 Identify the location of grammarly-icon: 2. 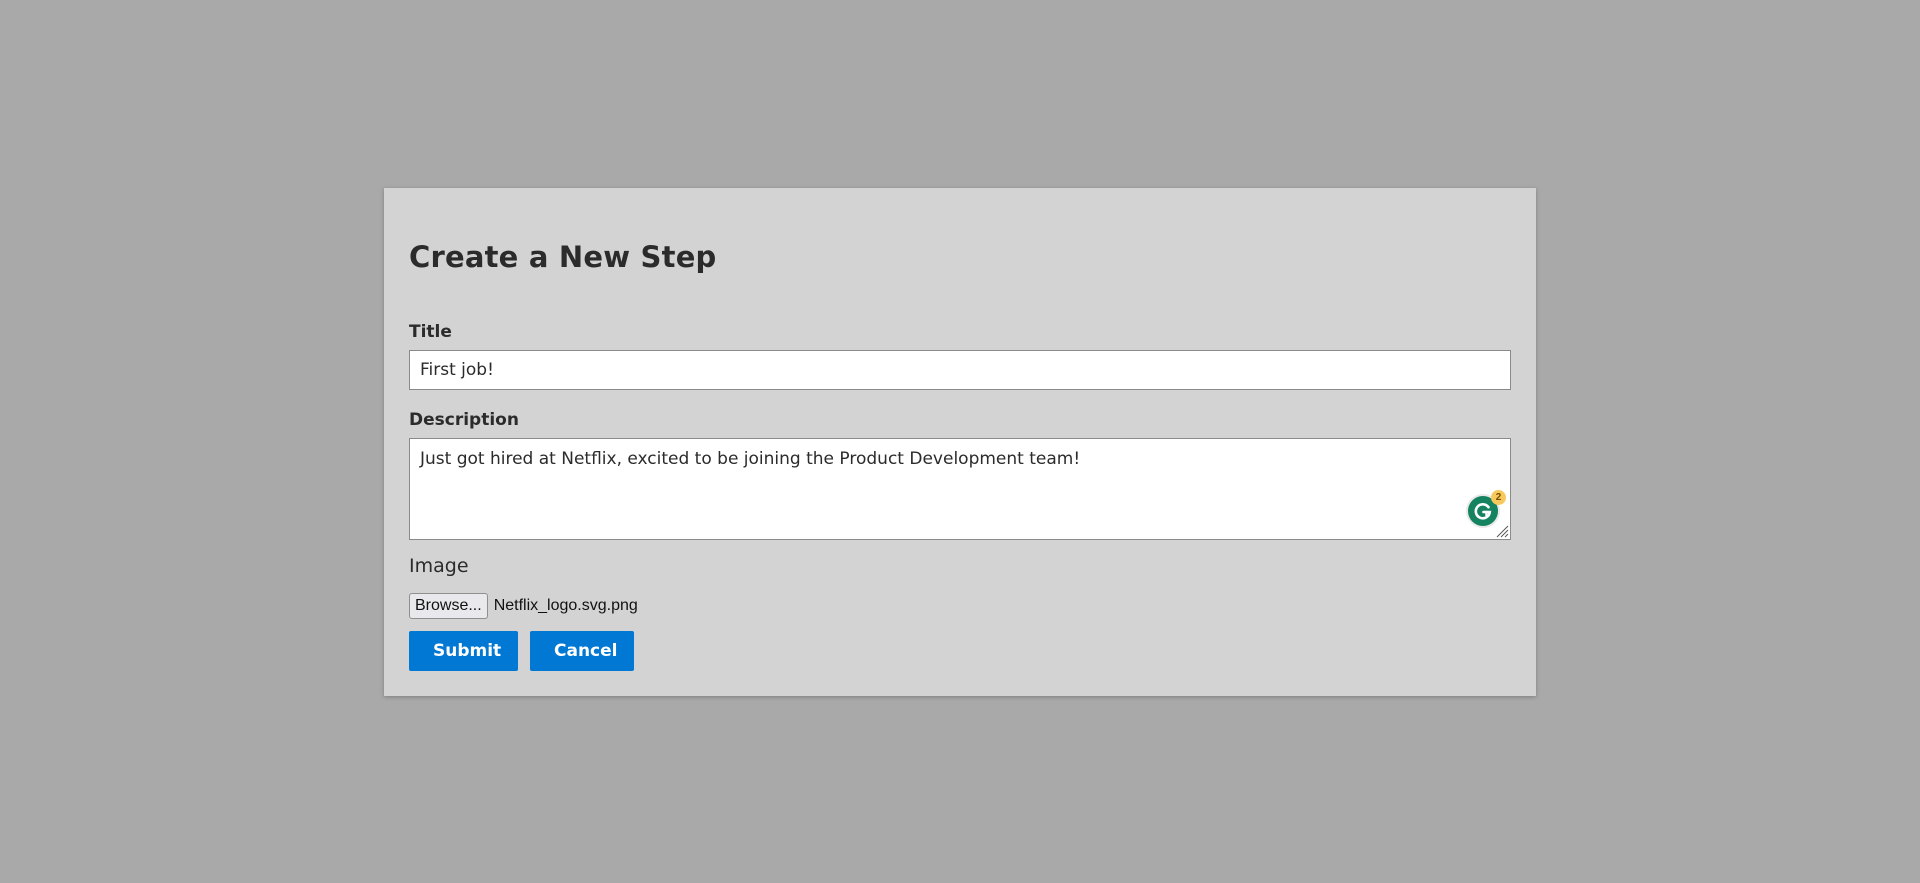
(1487, 508).